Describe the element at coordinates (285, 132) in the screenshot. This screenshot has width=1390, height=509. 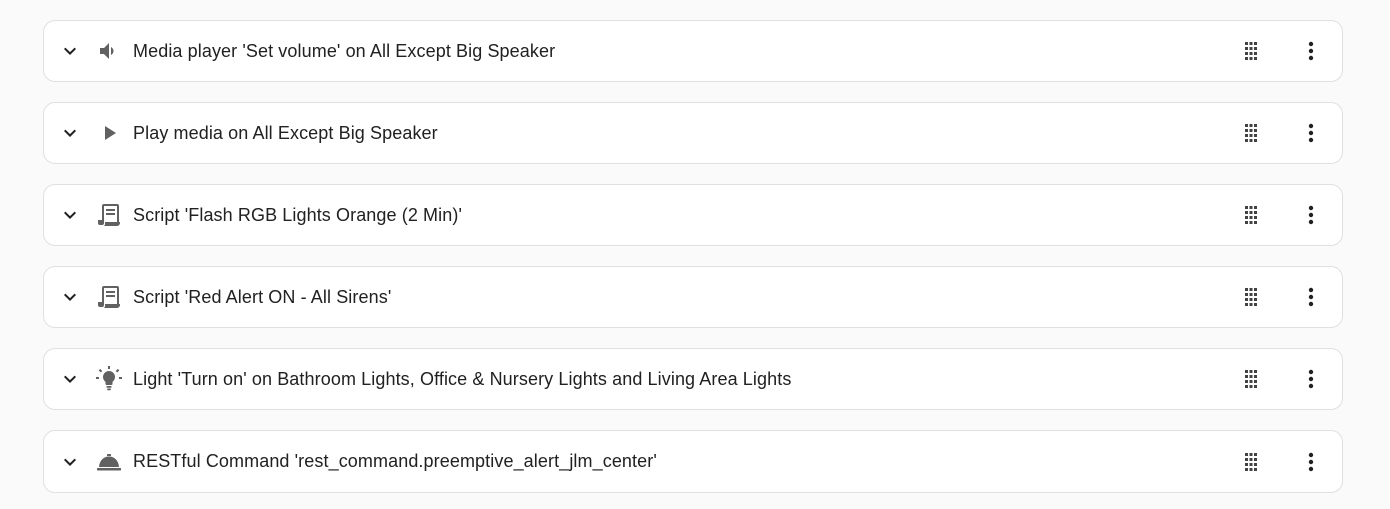
I see `action-label: Play media on All Except Big Speaker` at that location.